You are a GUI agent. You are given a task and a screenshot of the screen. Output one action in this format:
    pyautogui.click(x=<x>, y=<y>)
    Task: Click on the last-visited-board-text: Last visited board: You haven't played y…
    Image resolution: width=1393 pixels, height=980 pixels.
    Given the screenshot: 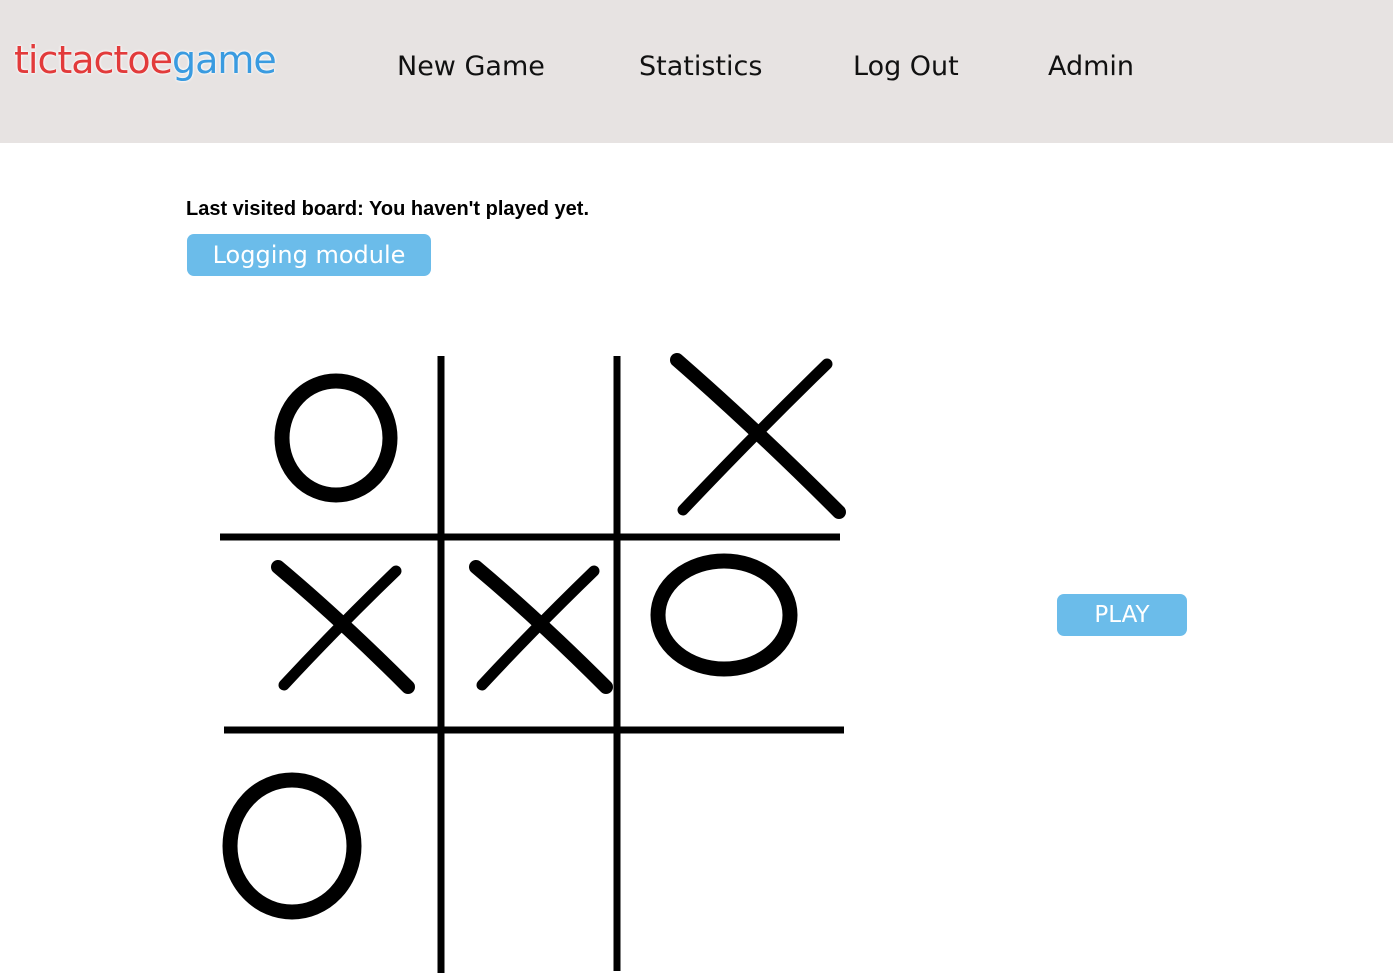 What is the action you would take?
    pyautogui.click(x=388, y=209)
    